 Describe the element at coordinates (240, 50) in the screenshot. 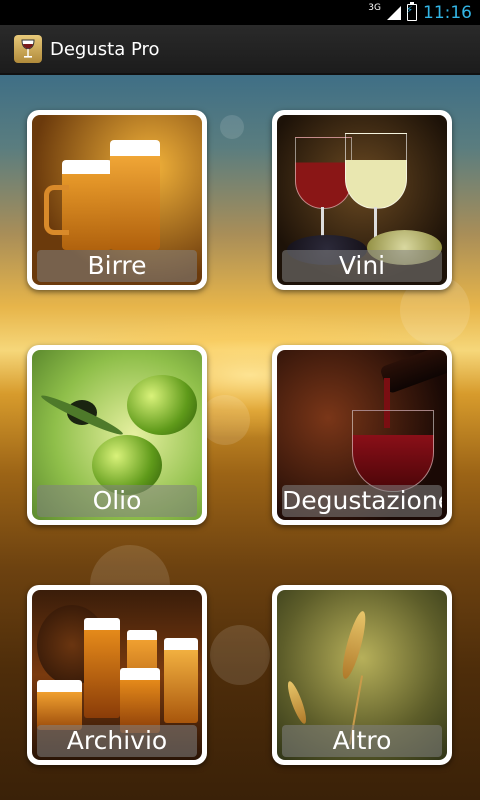

I see `action-bar: Degusta Pro` at that location.